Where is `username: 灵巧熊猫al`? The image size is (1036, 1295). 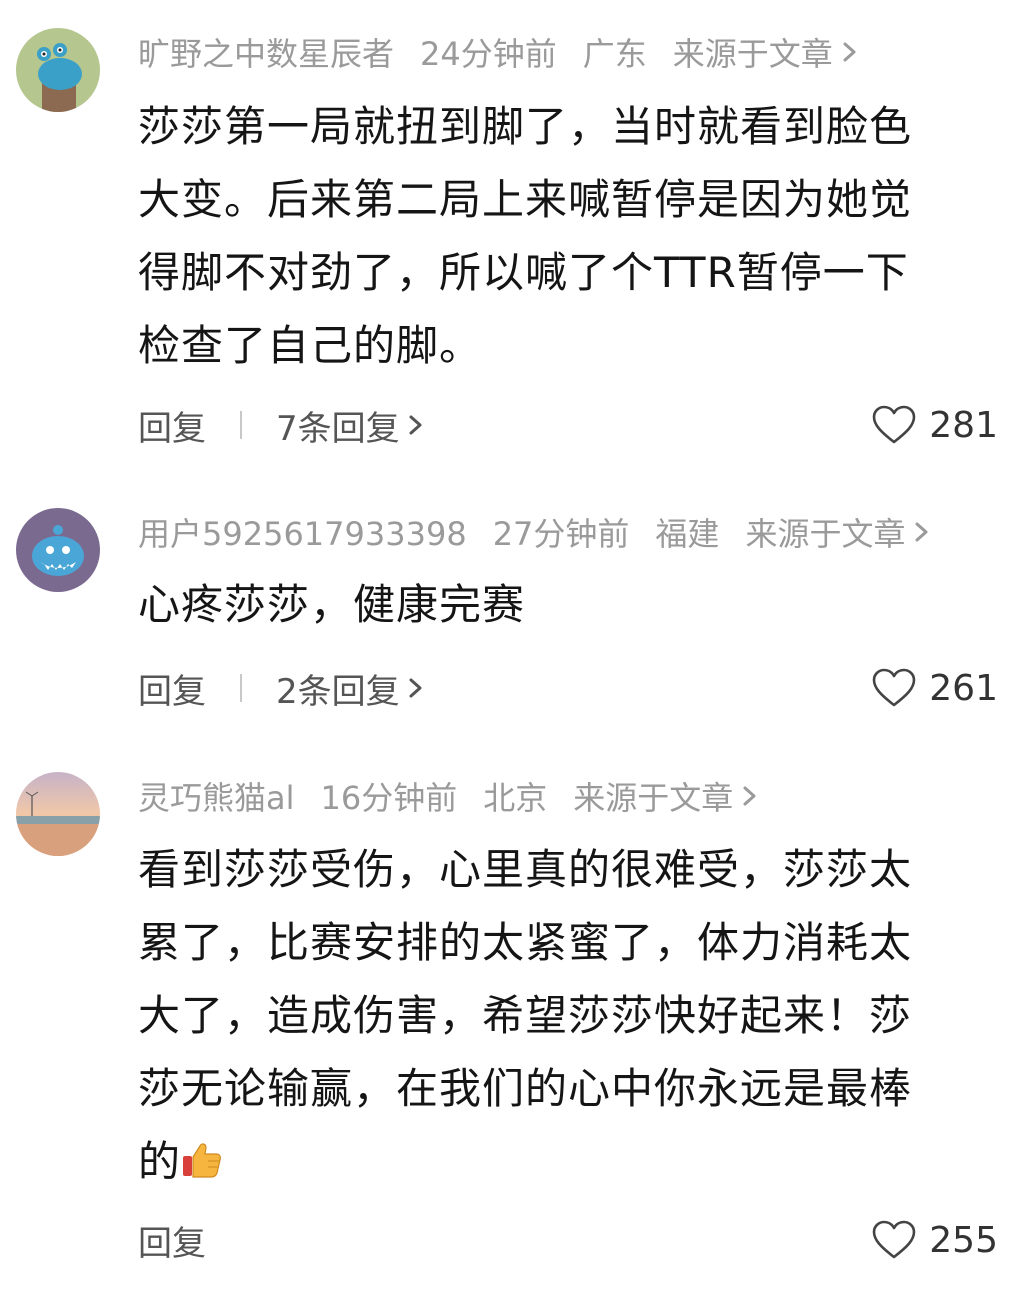
username: 灵巧熊猫al is located at coordinates (216, 796).